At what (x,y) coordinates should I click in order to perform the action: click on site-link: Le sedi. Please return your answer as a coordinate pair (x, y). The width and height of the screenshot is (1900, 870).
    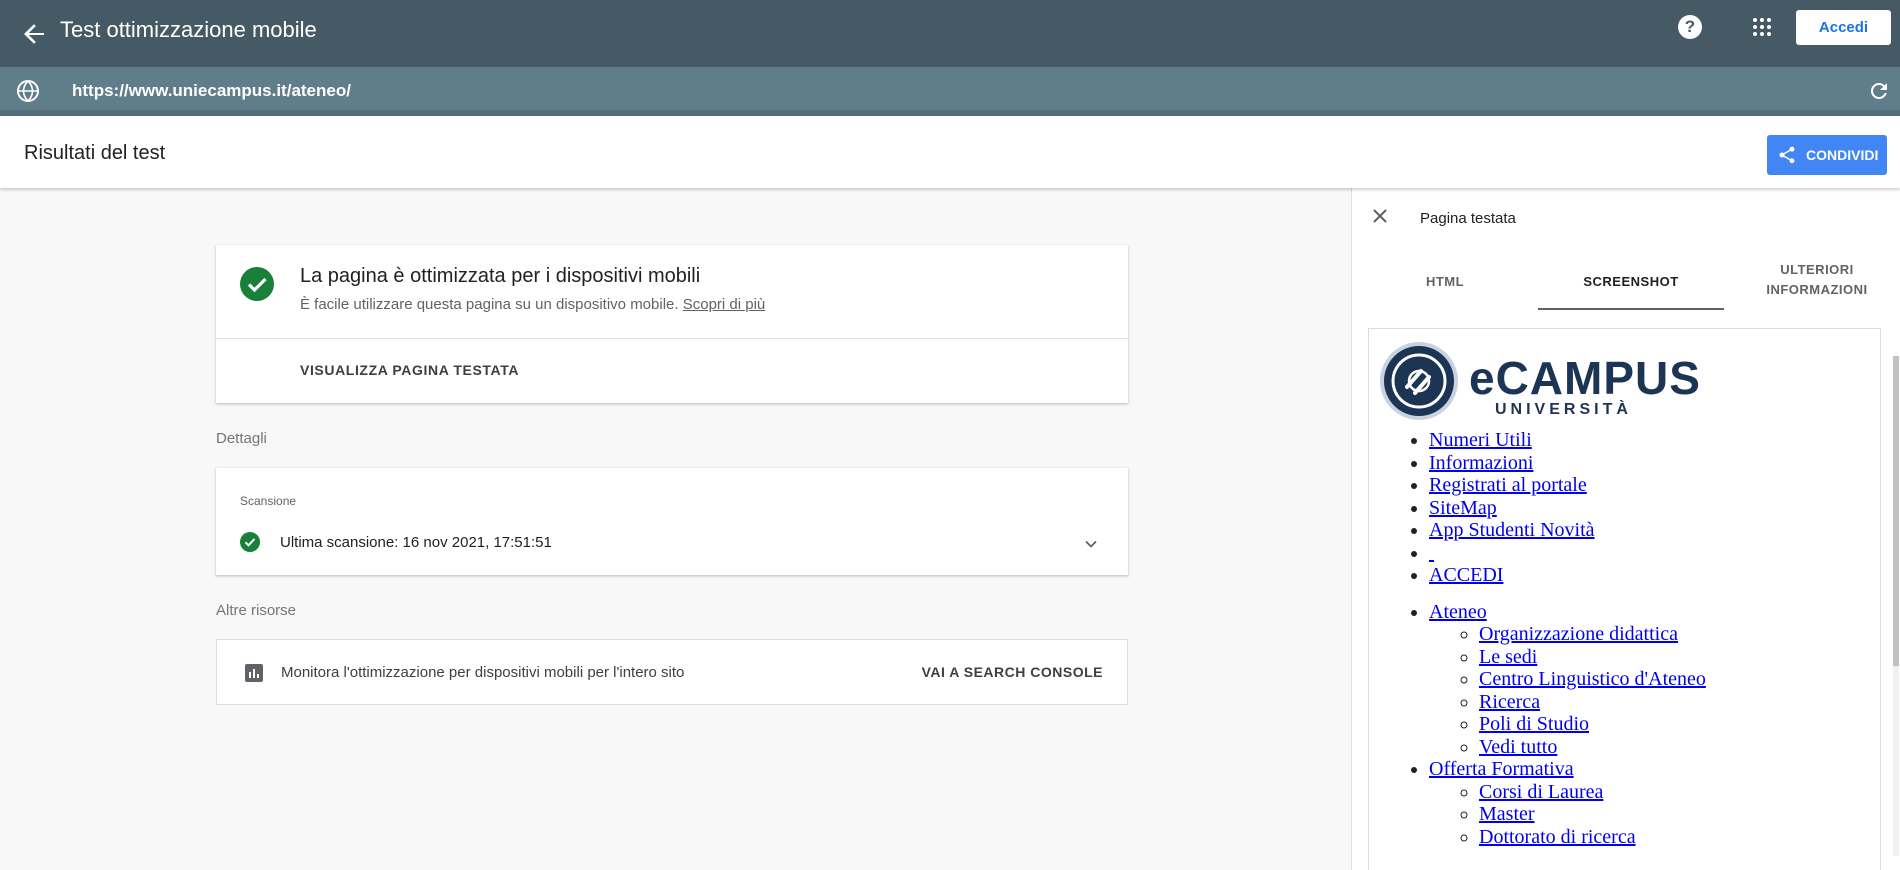
    Looking at the image, I should click on (1508, 657).